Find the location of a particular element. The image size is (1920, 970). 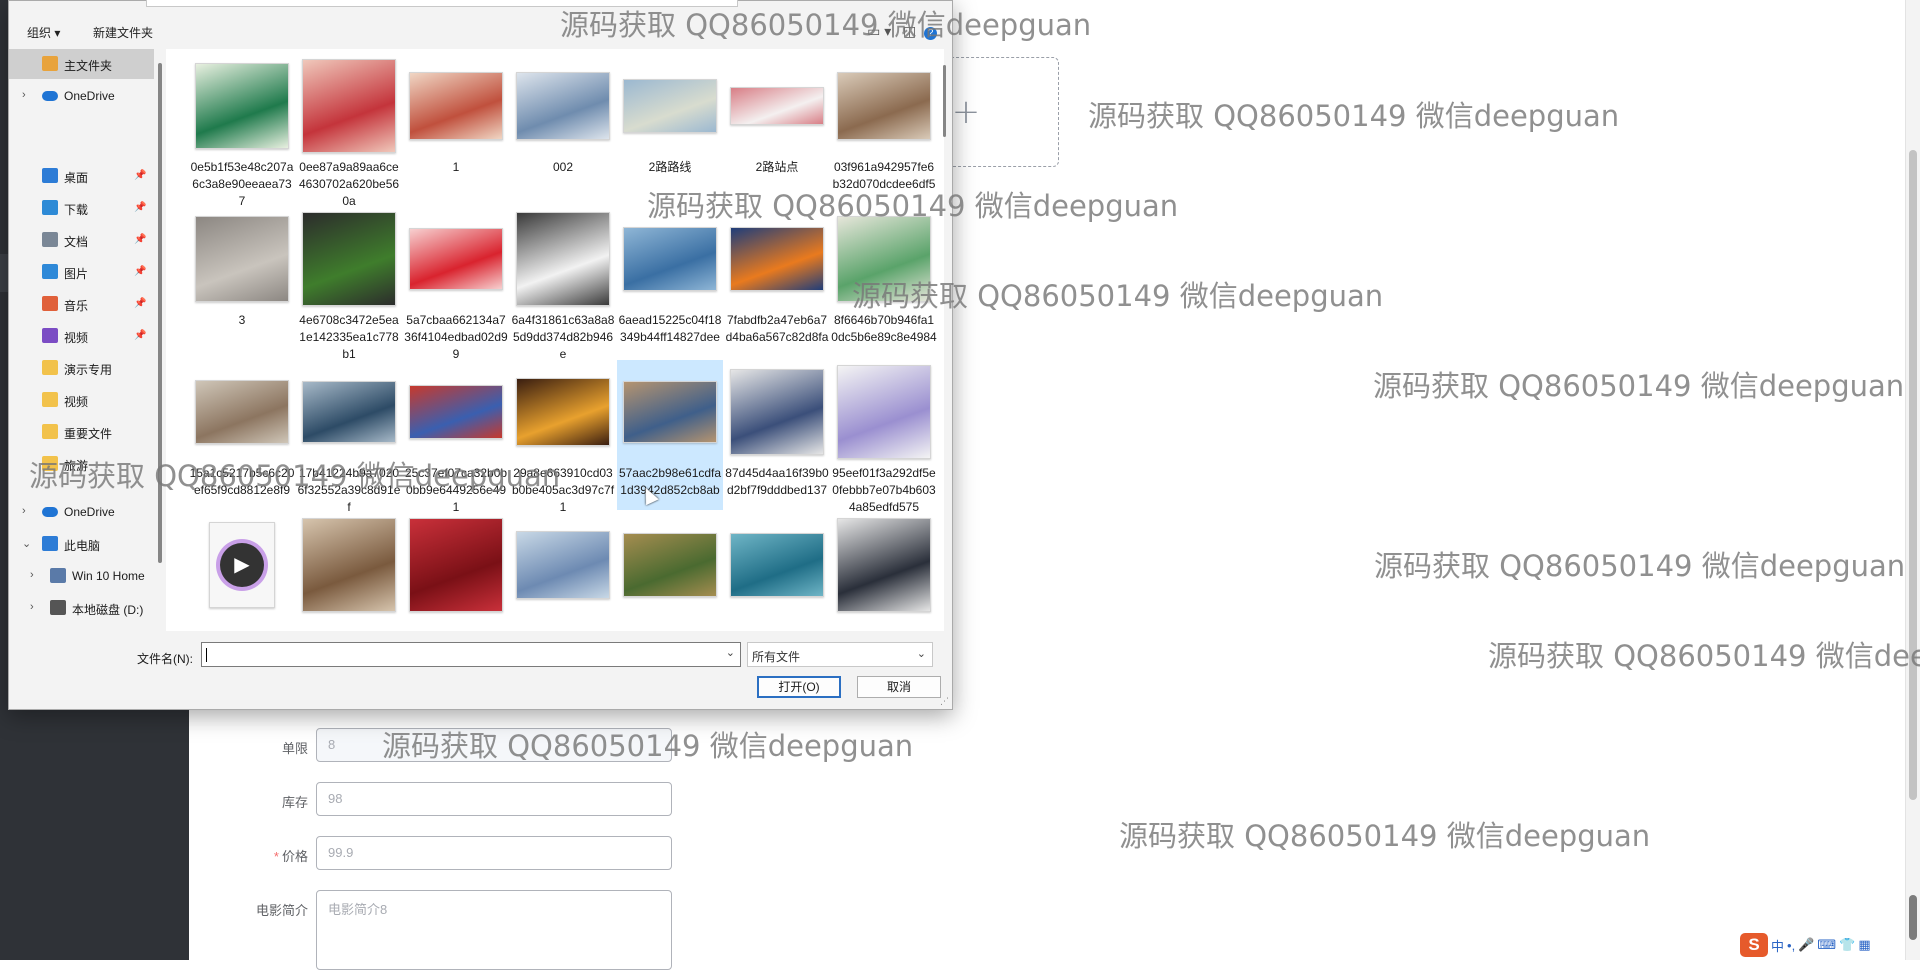

file-item: 8f6646b70b946fa10dc5b6e89c8e4984 is located at coordinates (884, 282).